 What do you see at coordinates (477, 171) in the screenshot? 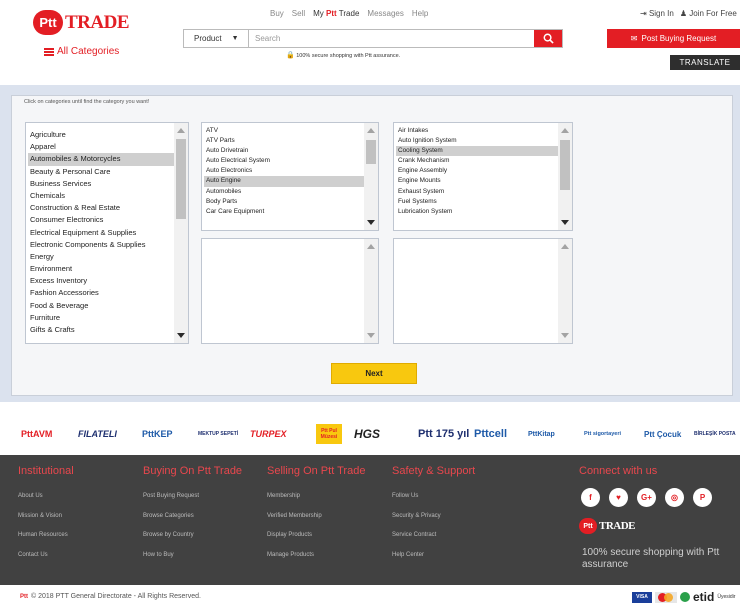
I see `category-option: Engine Assembly` at bounding box center [477, 171].